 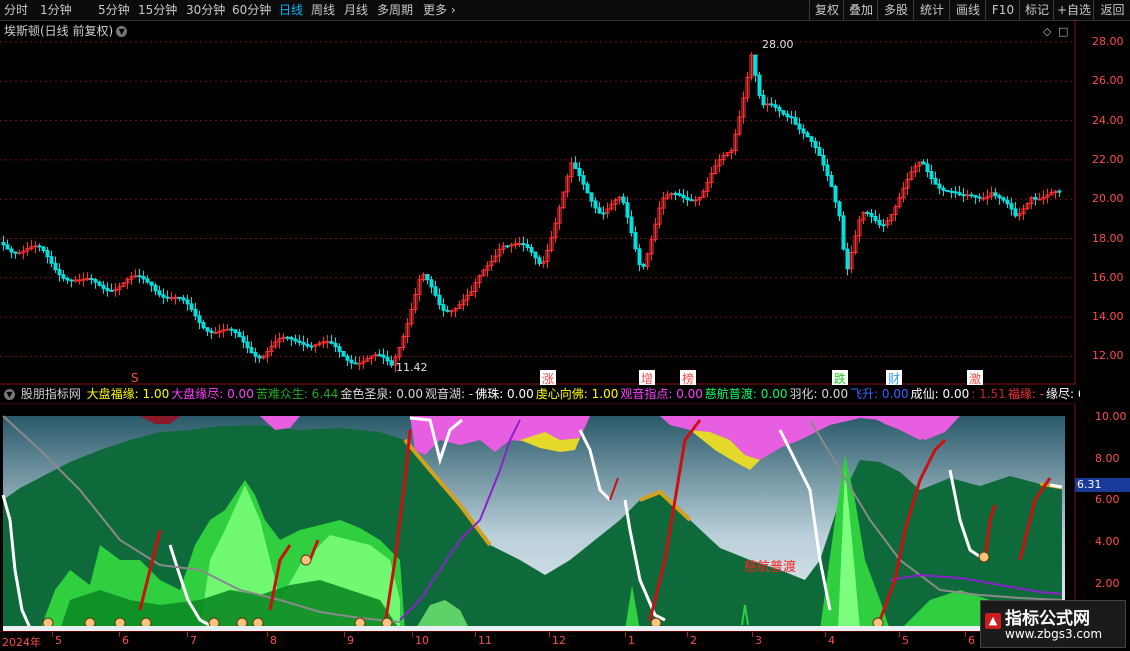 What do you see at coordinates (114, 10) in the screenshot?
I see `tab-5min: 5分钟` at bounding box center [114, 10].